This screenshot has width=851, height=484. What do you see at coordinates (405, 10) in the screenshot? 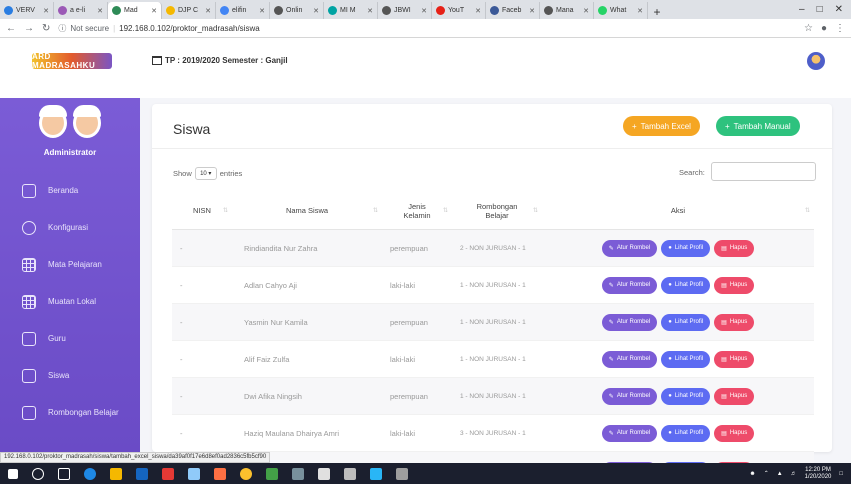
I see `browser-tab: JBWI ✕` at bounding box center [405, 10].